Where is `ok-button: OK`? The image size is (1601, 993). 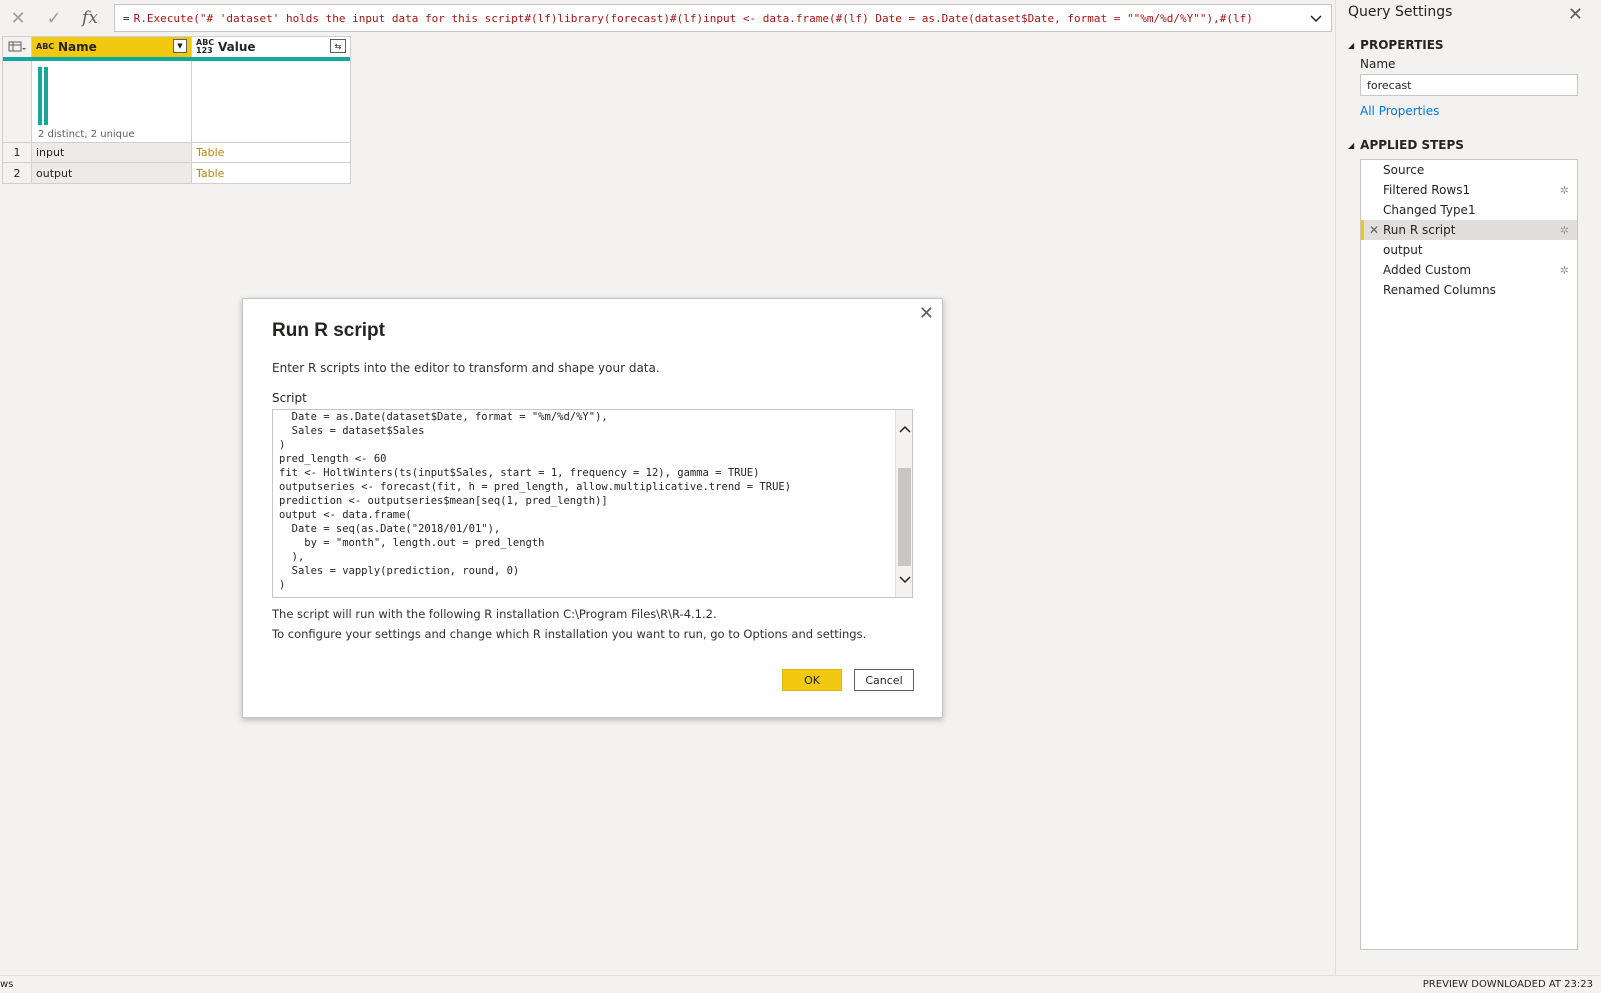
ok-button: OK is located at coordinates (812, 680).